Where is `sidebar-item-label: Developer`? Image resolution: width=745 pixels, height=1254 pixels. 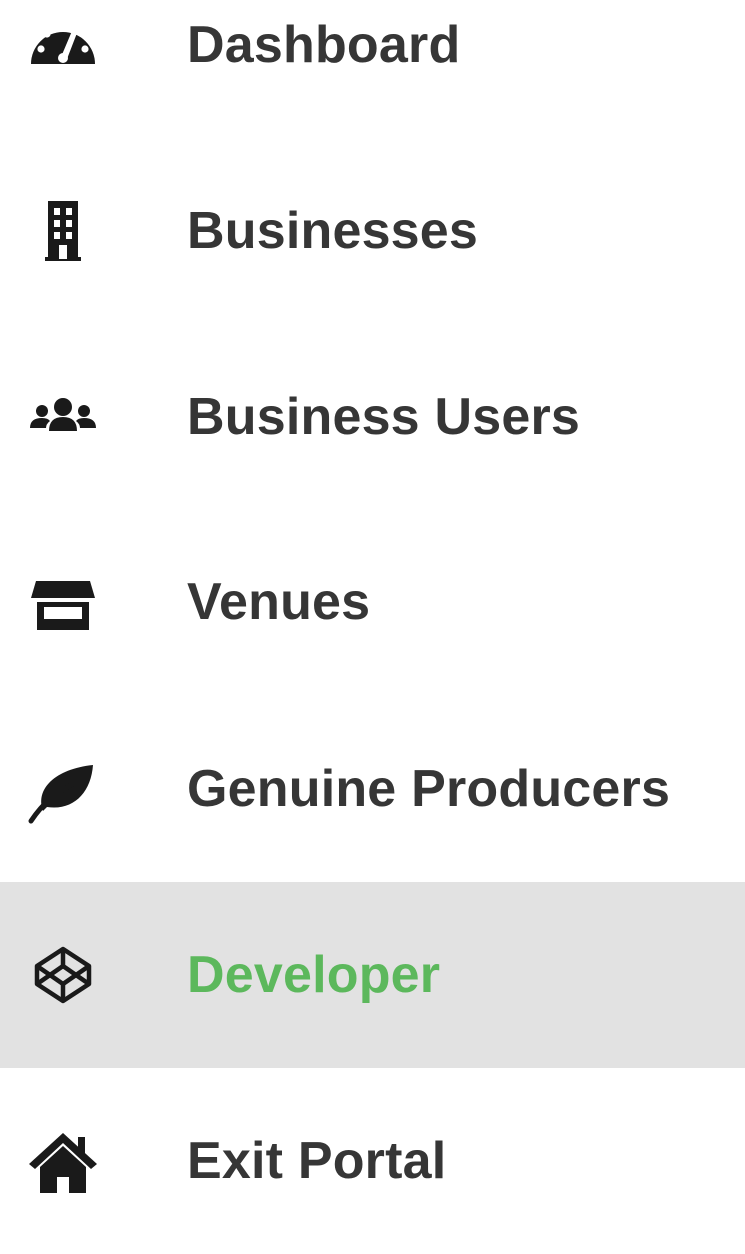
sidebar-item-label: Developer is located at coordinates (314, 975).